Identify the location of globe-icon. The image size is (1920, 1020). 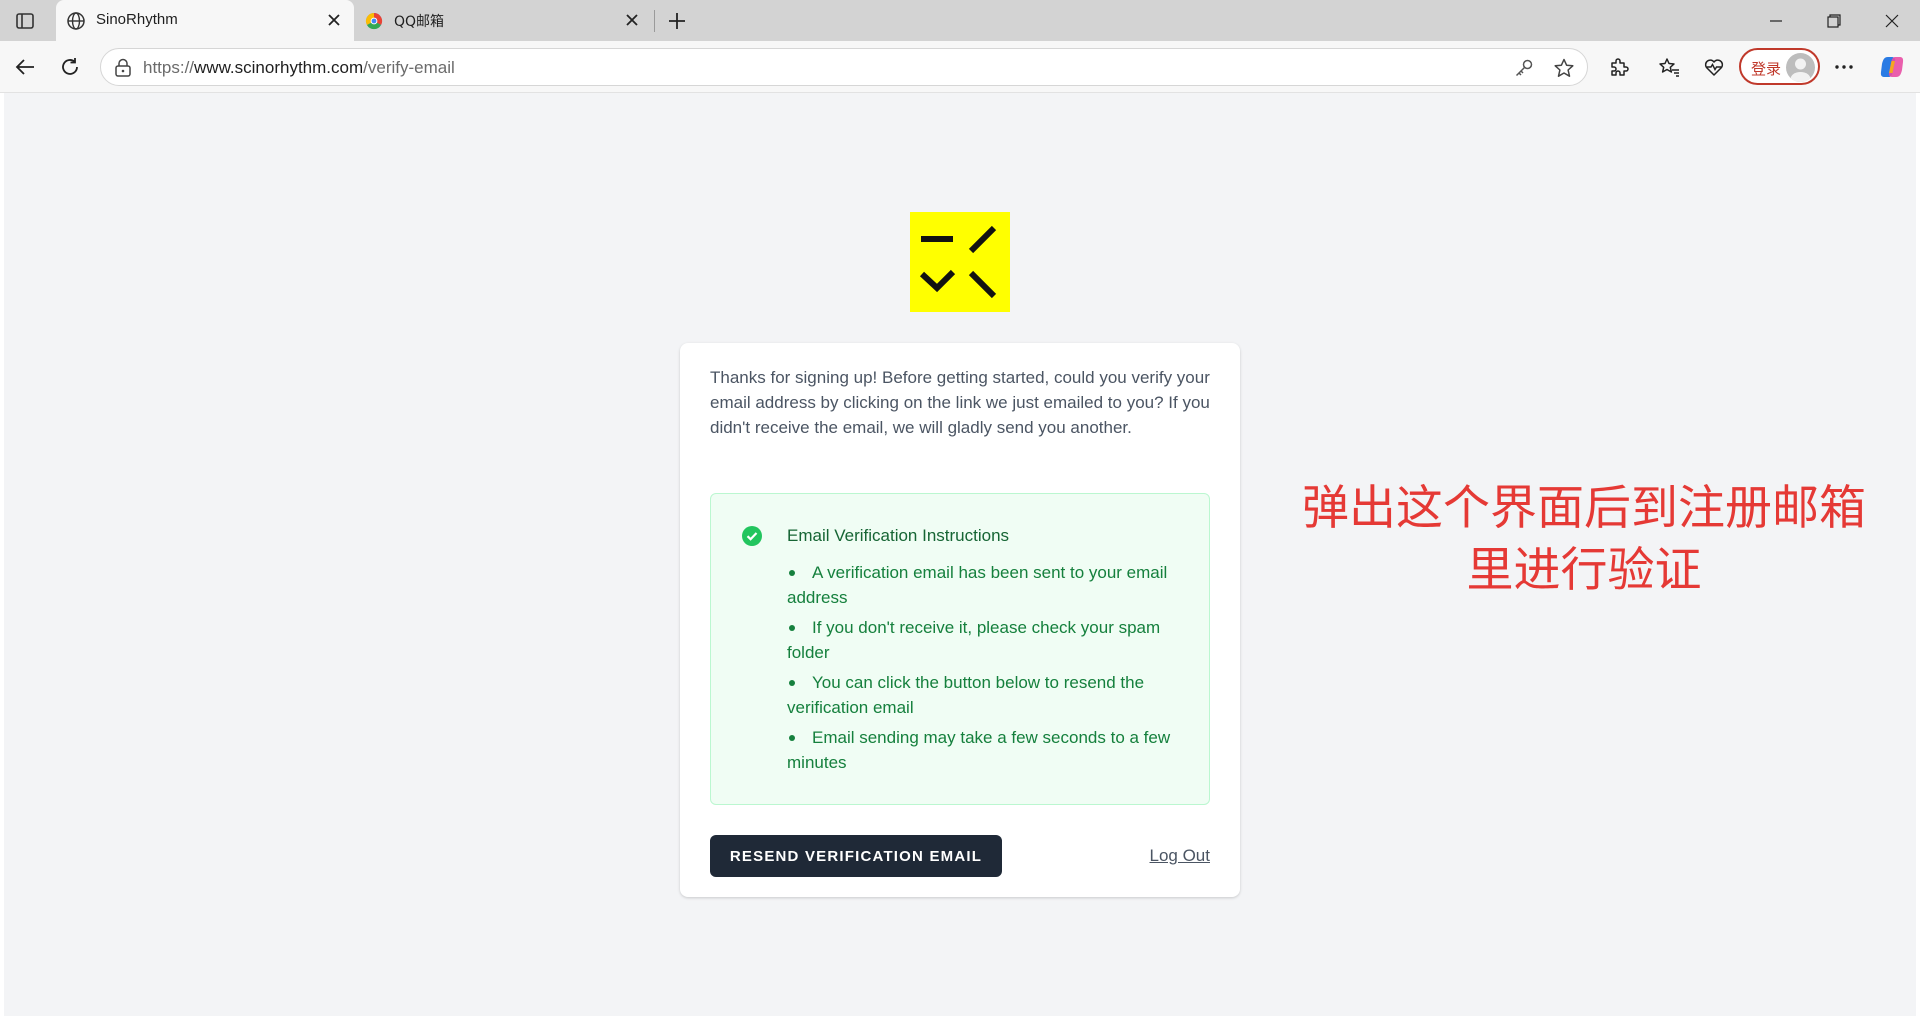
(76, 21).